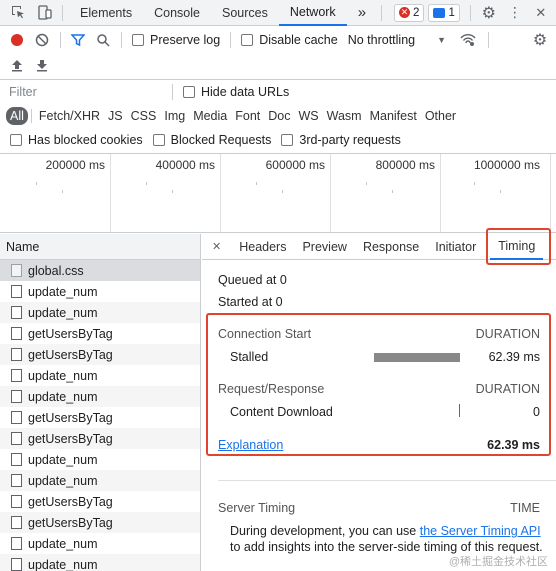 This screenshot has width=556, height=571. I want to click on type-filter-js: JS, so click(115, 116).